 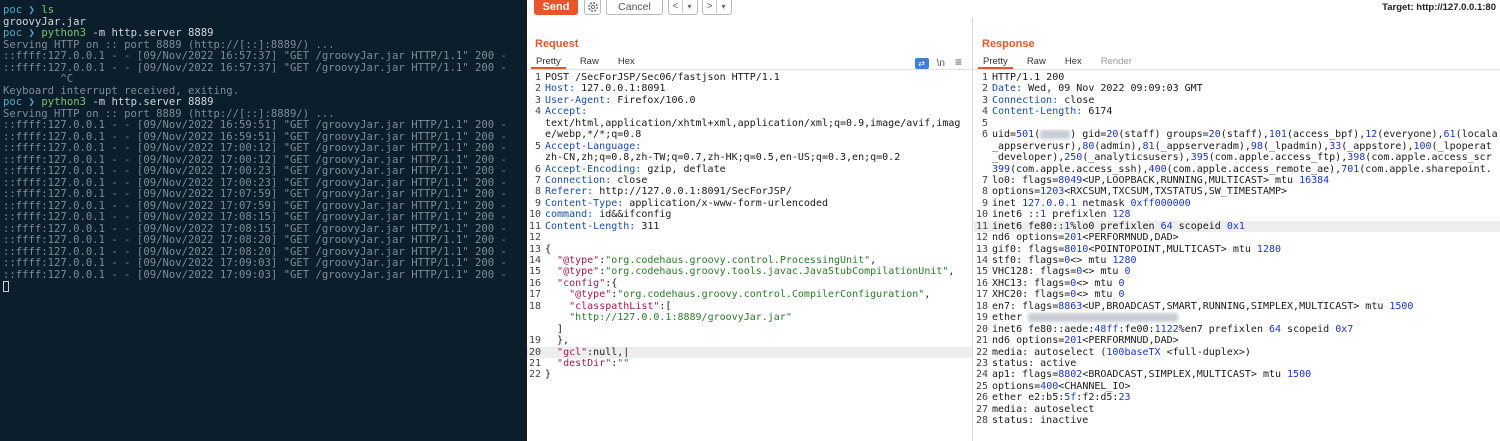 What do you see at coordinates (548, 249) in the screenshot?
I see `code-text: {` at bounding box center [548, 249].